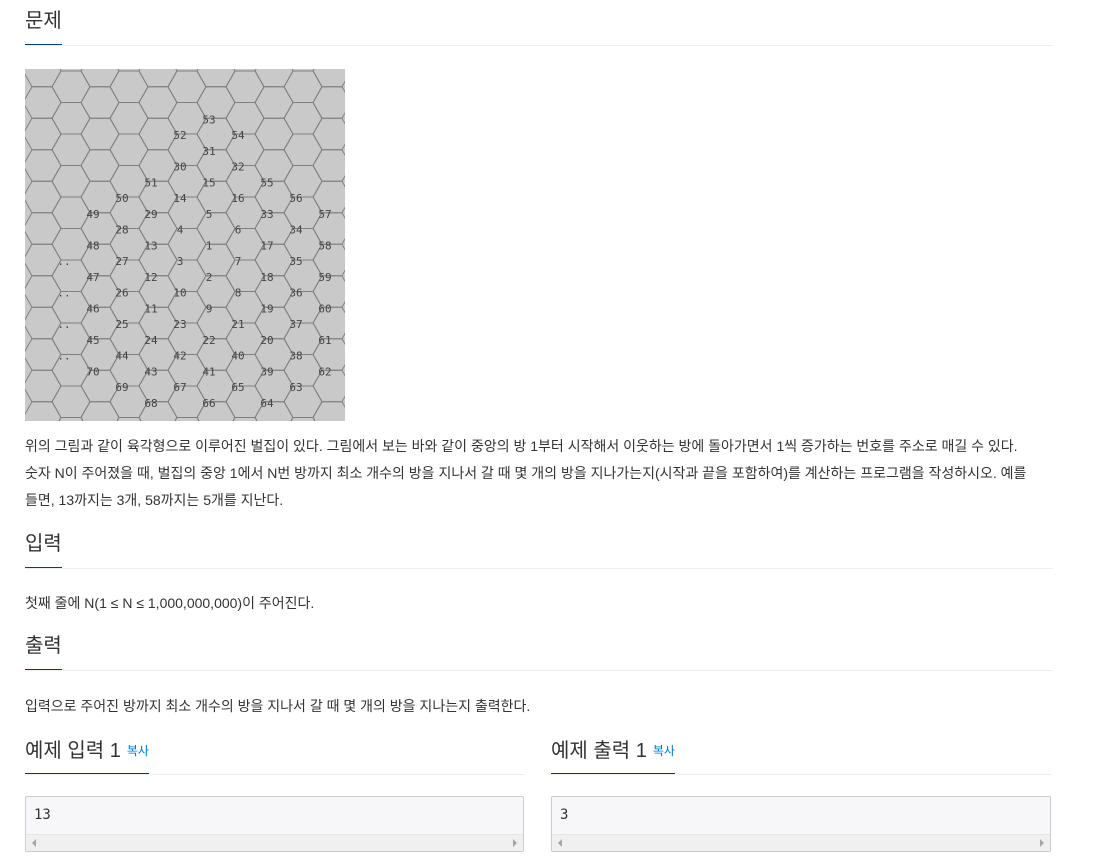  What do you see at coordinates (295, 198) in the screenshot?
I see `hex-room-label: 56` at bounding box center [295, 198].